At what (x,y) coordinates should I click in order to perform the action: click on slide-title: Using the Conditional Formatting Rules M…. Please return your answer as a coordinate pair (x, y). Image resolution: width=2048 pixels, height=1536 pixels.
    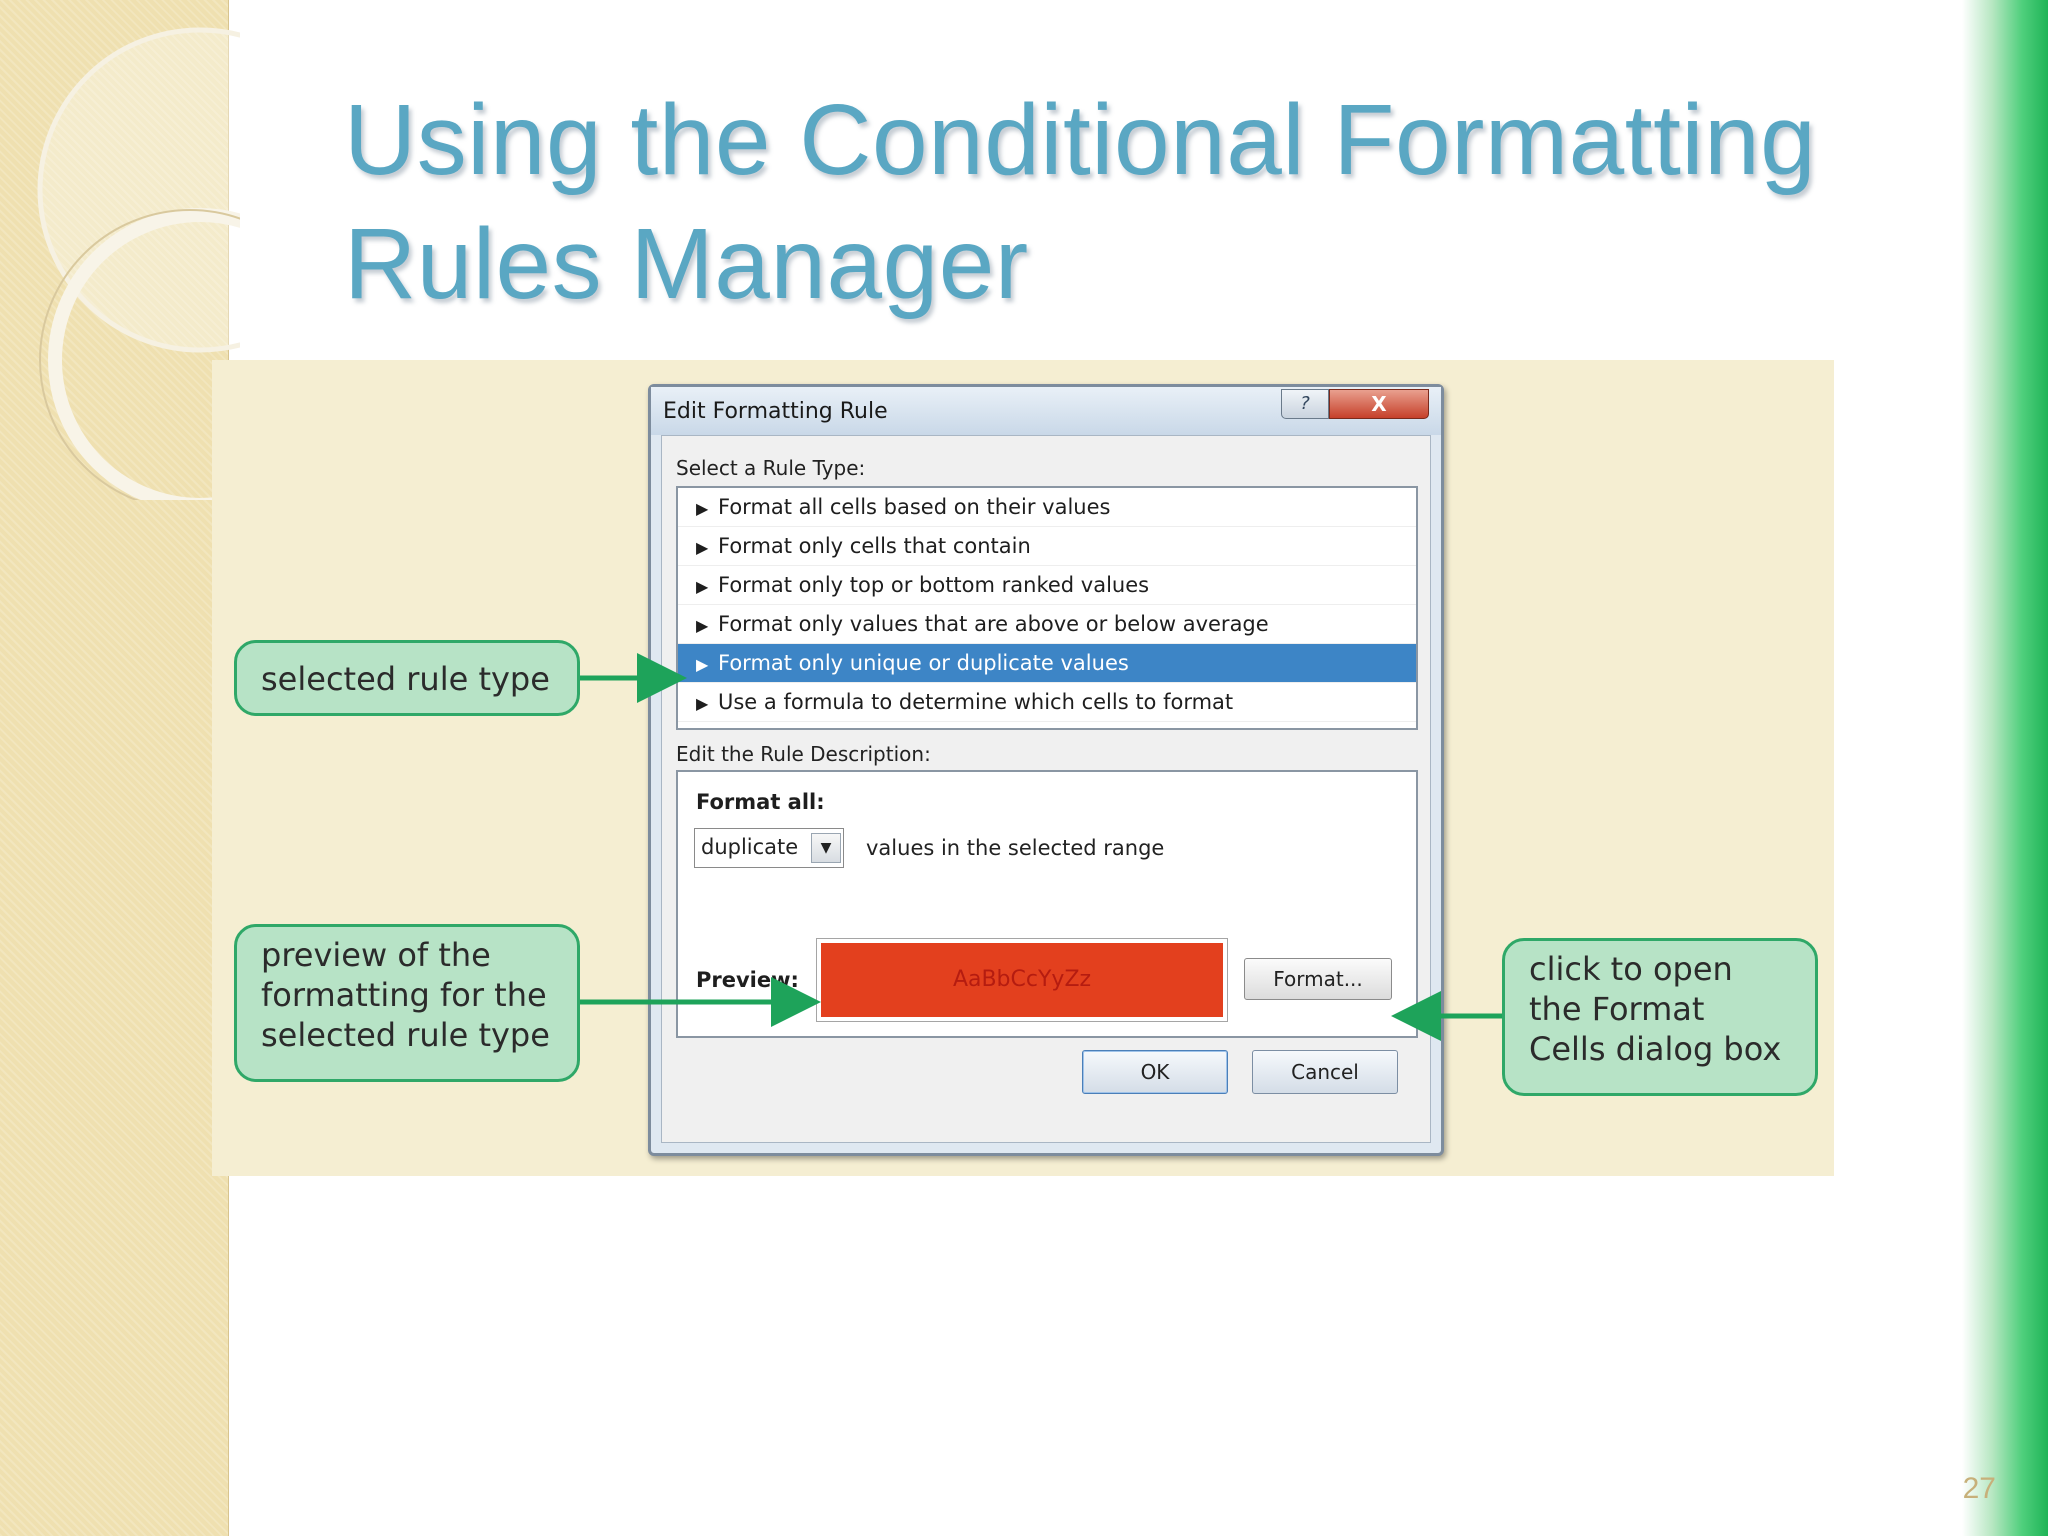
    Looking at the image, I should click on (1124, 202).